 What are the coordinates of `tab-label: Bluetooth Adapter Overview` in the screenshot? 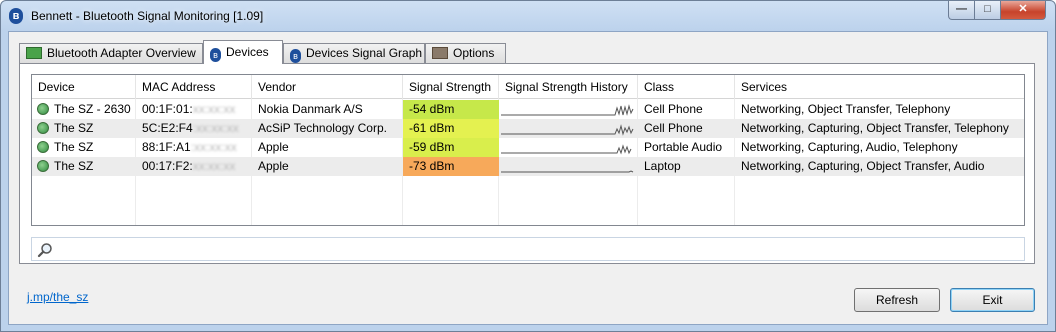 It's located at (121, 53).